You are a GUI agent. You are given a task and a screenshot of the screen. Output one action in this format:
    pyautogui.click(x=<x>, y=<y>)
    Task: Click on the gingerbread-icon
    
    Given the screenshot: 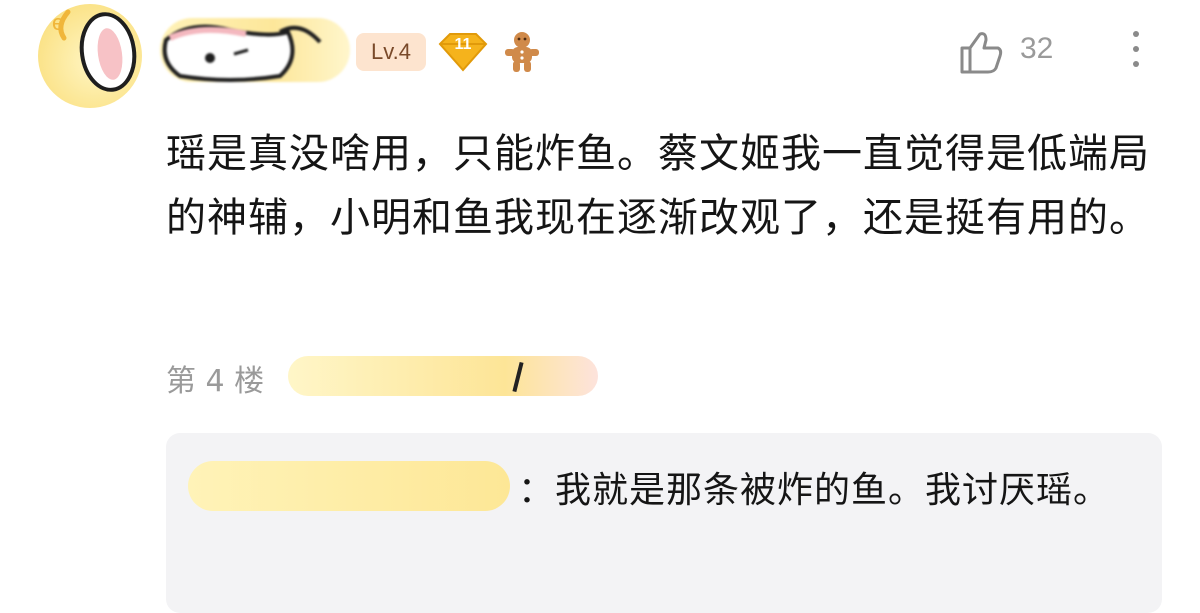 What is the action you would take?
    pyautogui.click(x=522, y=52)
    